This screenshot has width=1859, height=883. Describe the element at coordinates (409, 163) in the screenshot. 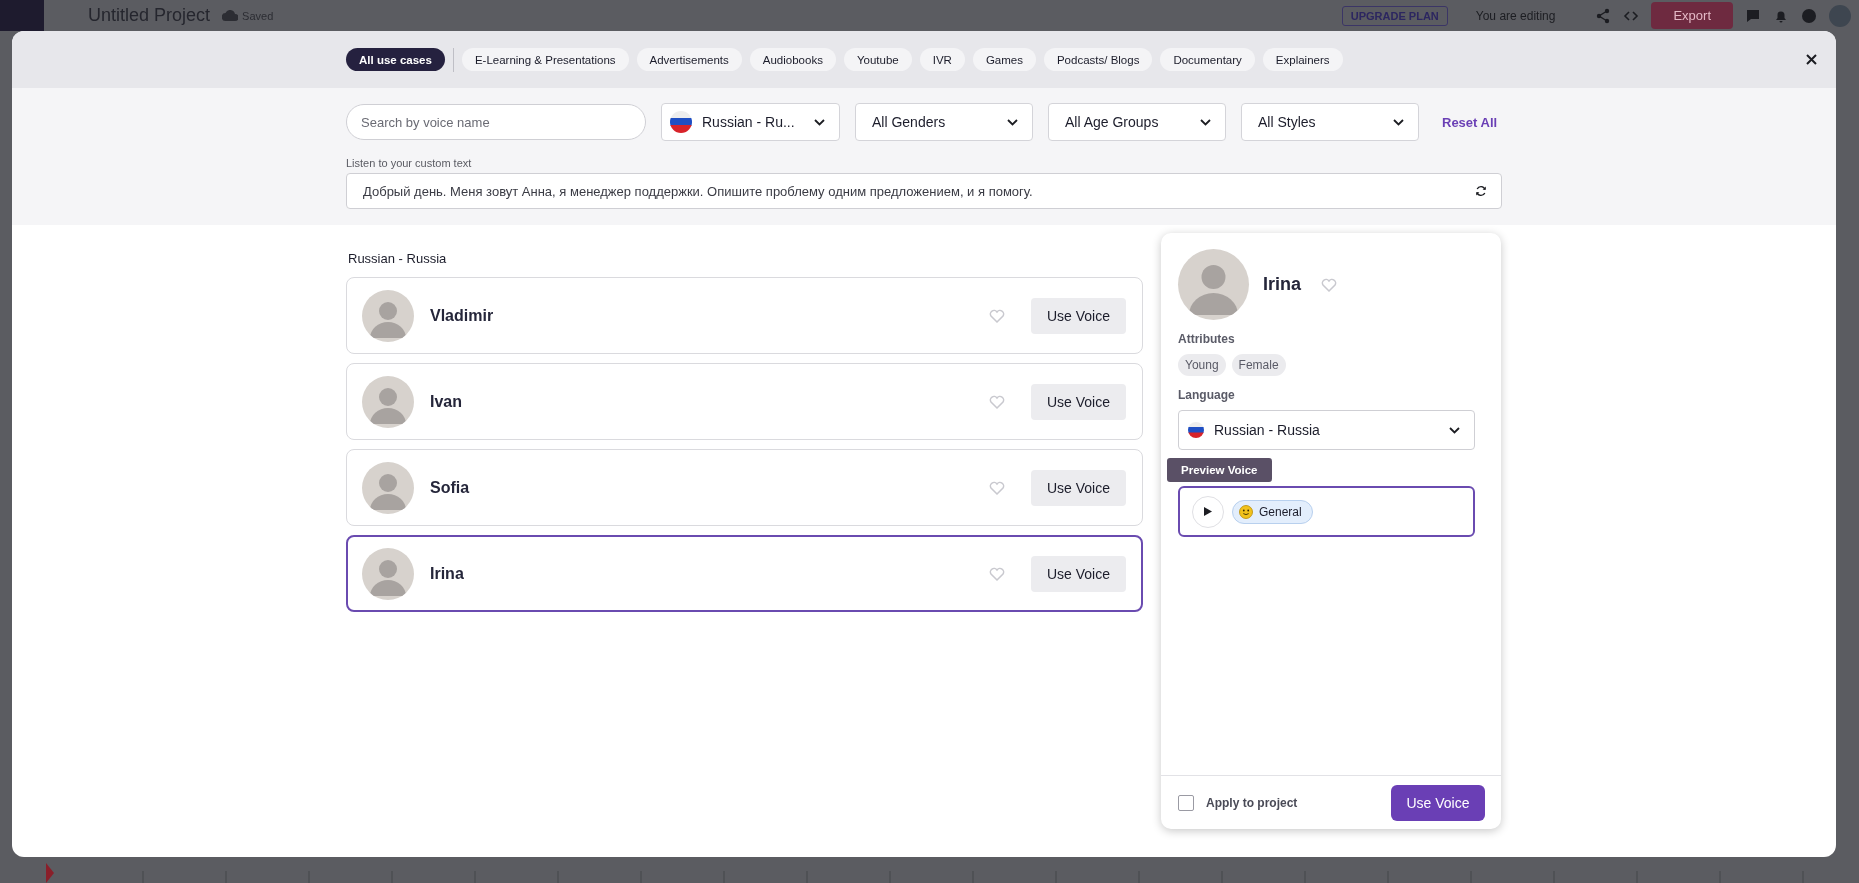

I see `custom-text-label: Listen to your custom text` at that location.